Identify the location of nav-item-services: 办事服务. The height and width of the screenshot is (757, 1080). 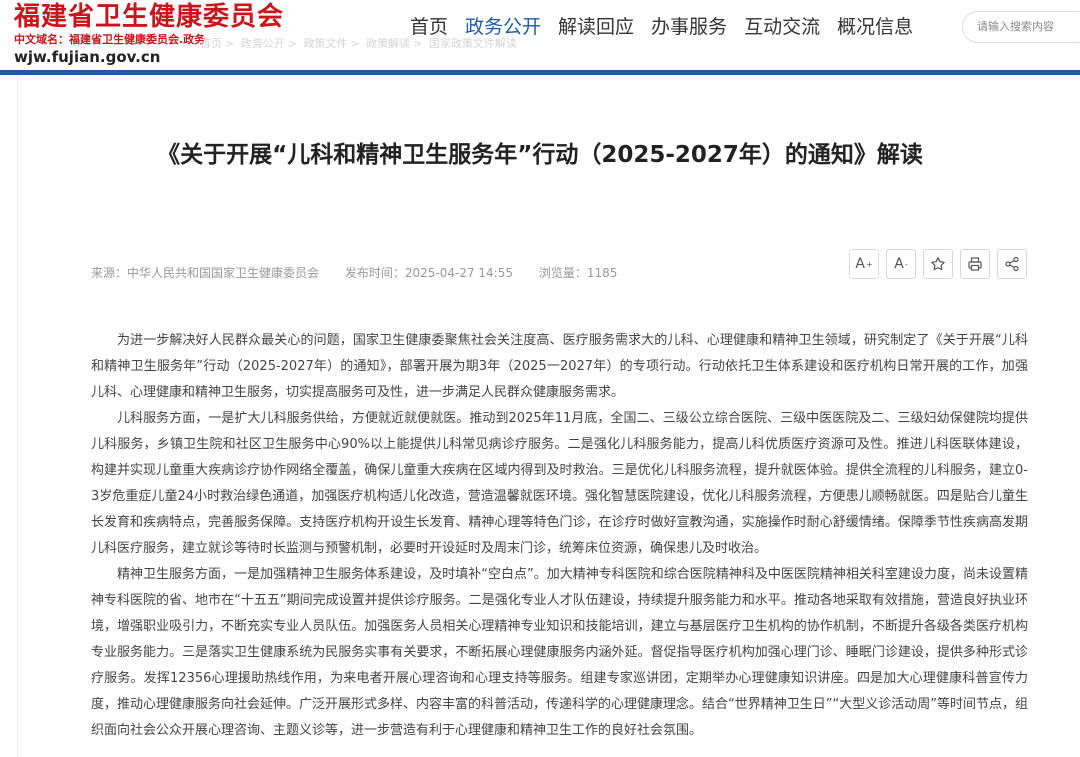
(689, 27).